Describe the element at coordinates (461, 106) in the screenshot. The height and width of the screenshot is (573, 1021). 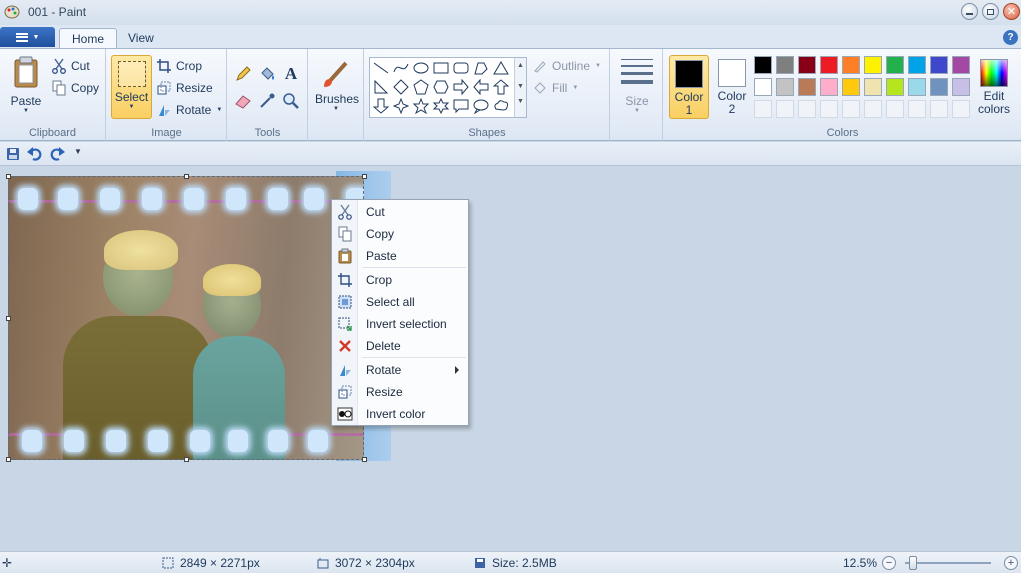
I see `rectangle-callout-shape` at that location.